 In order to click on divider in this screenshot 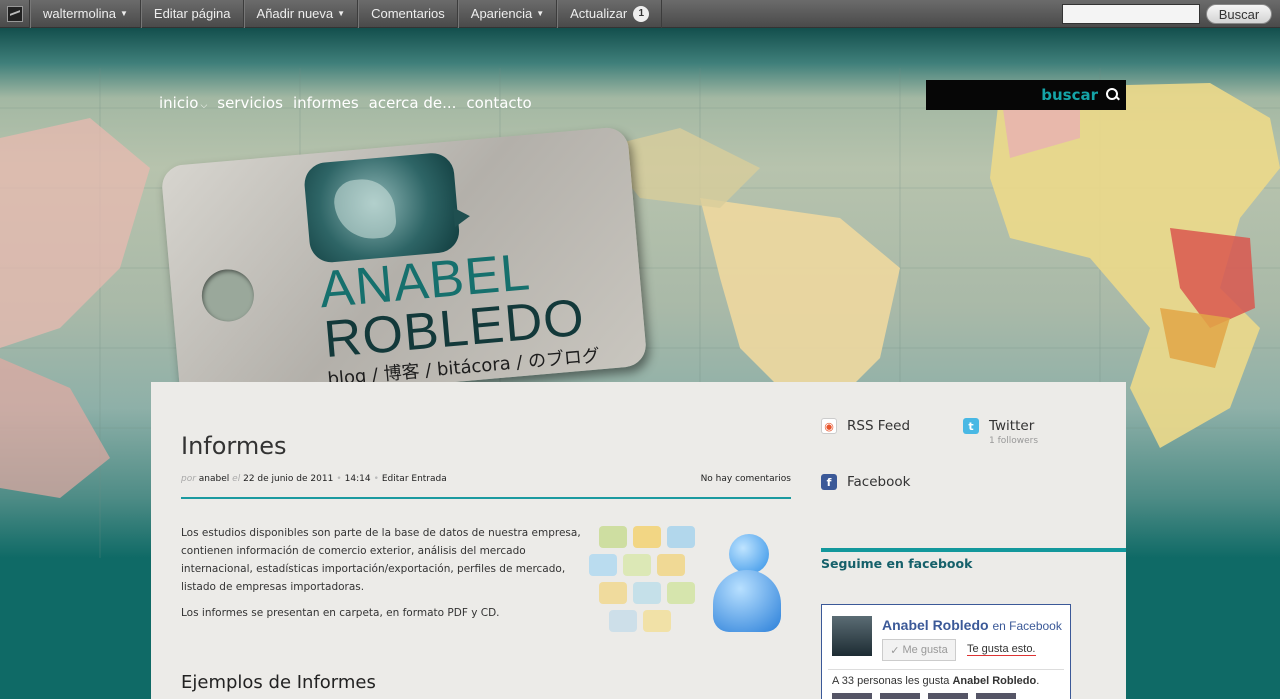, I will do `click(946, 669)`.